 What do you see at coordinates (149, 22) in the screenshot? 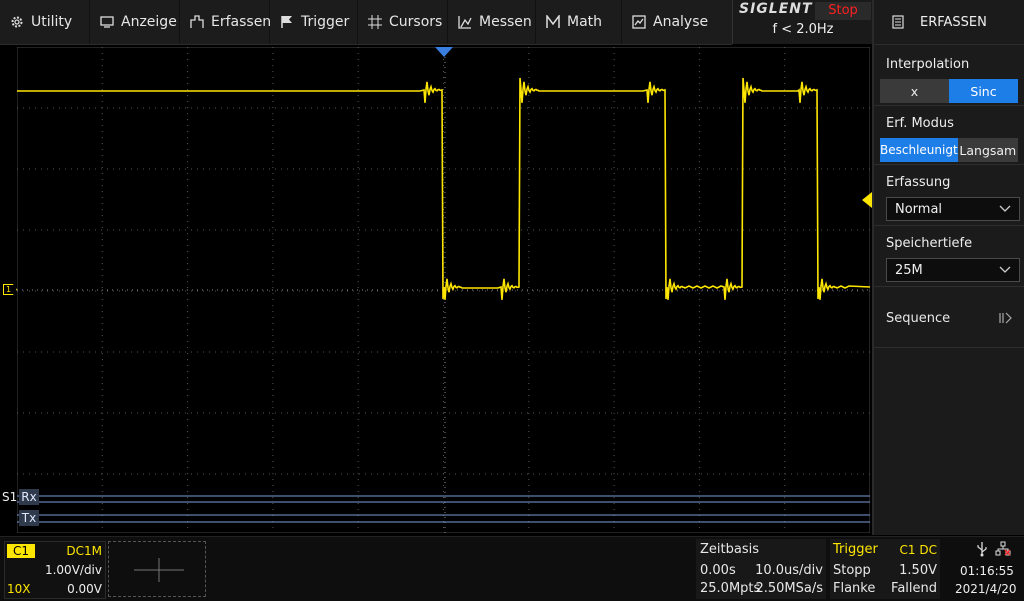
I see `menu-label: Anzeige` at bounding box center [149, 22].